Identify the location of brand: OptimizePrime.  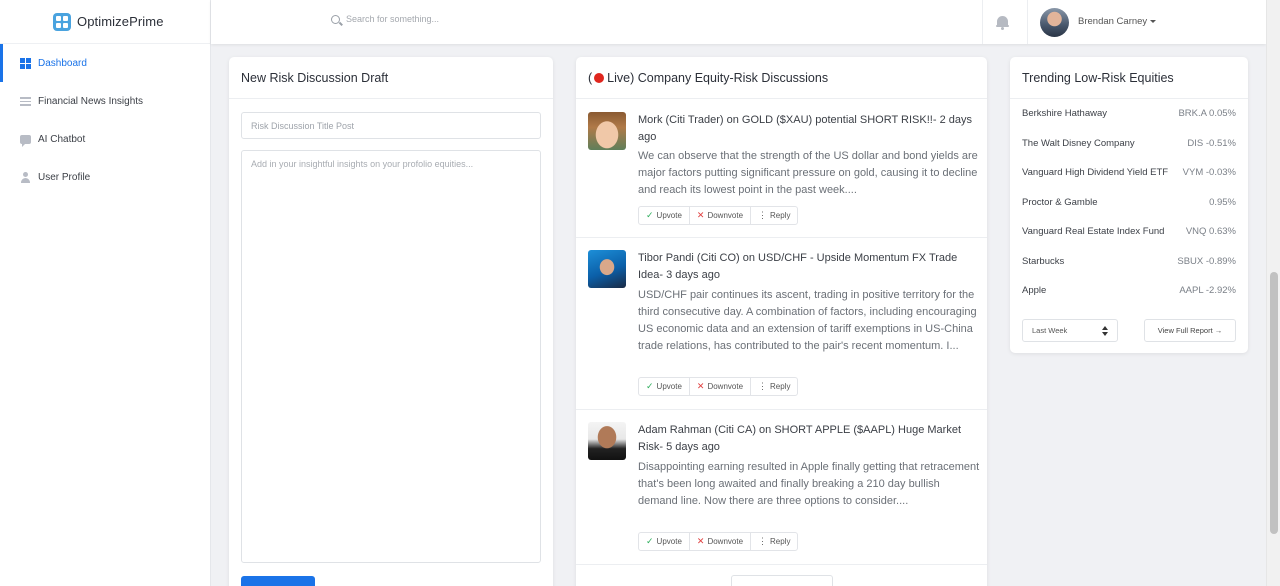
(105, 22).